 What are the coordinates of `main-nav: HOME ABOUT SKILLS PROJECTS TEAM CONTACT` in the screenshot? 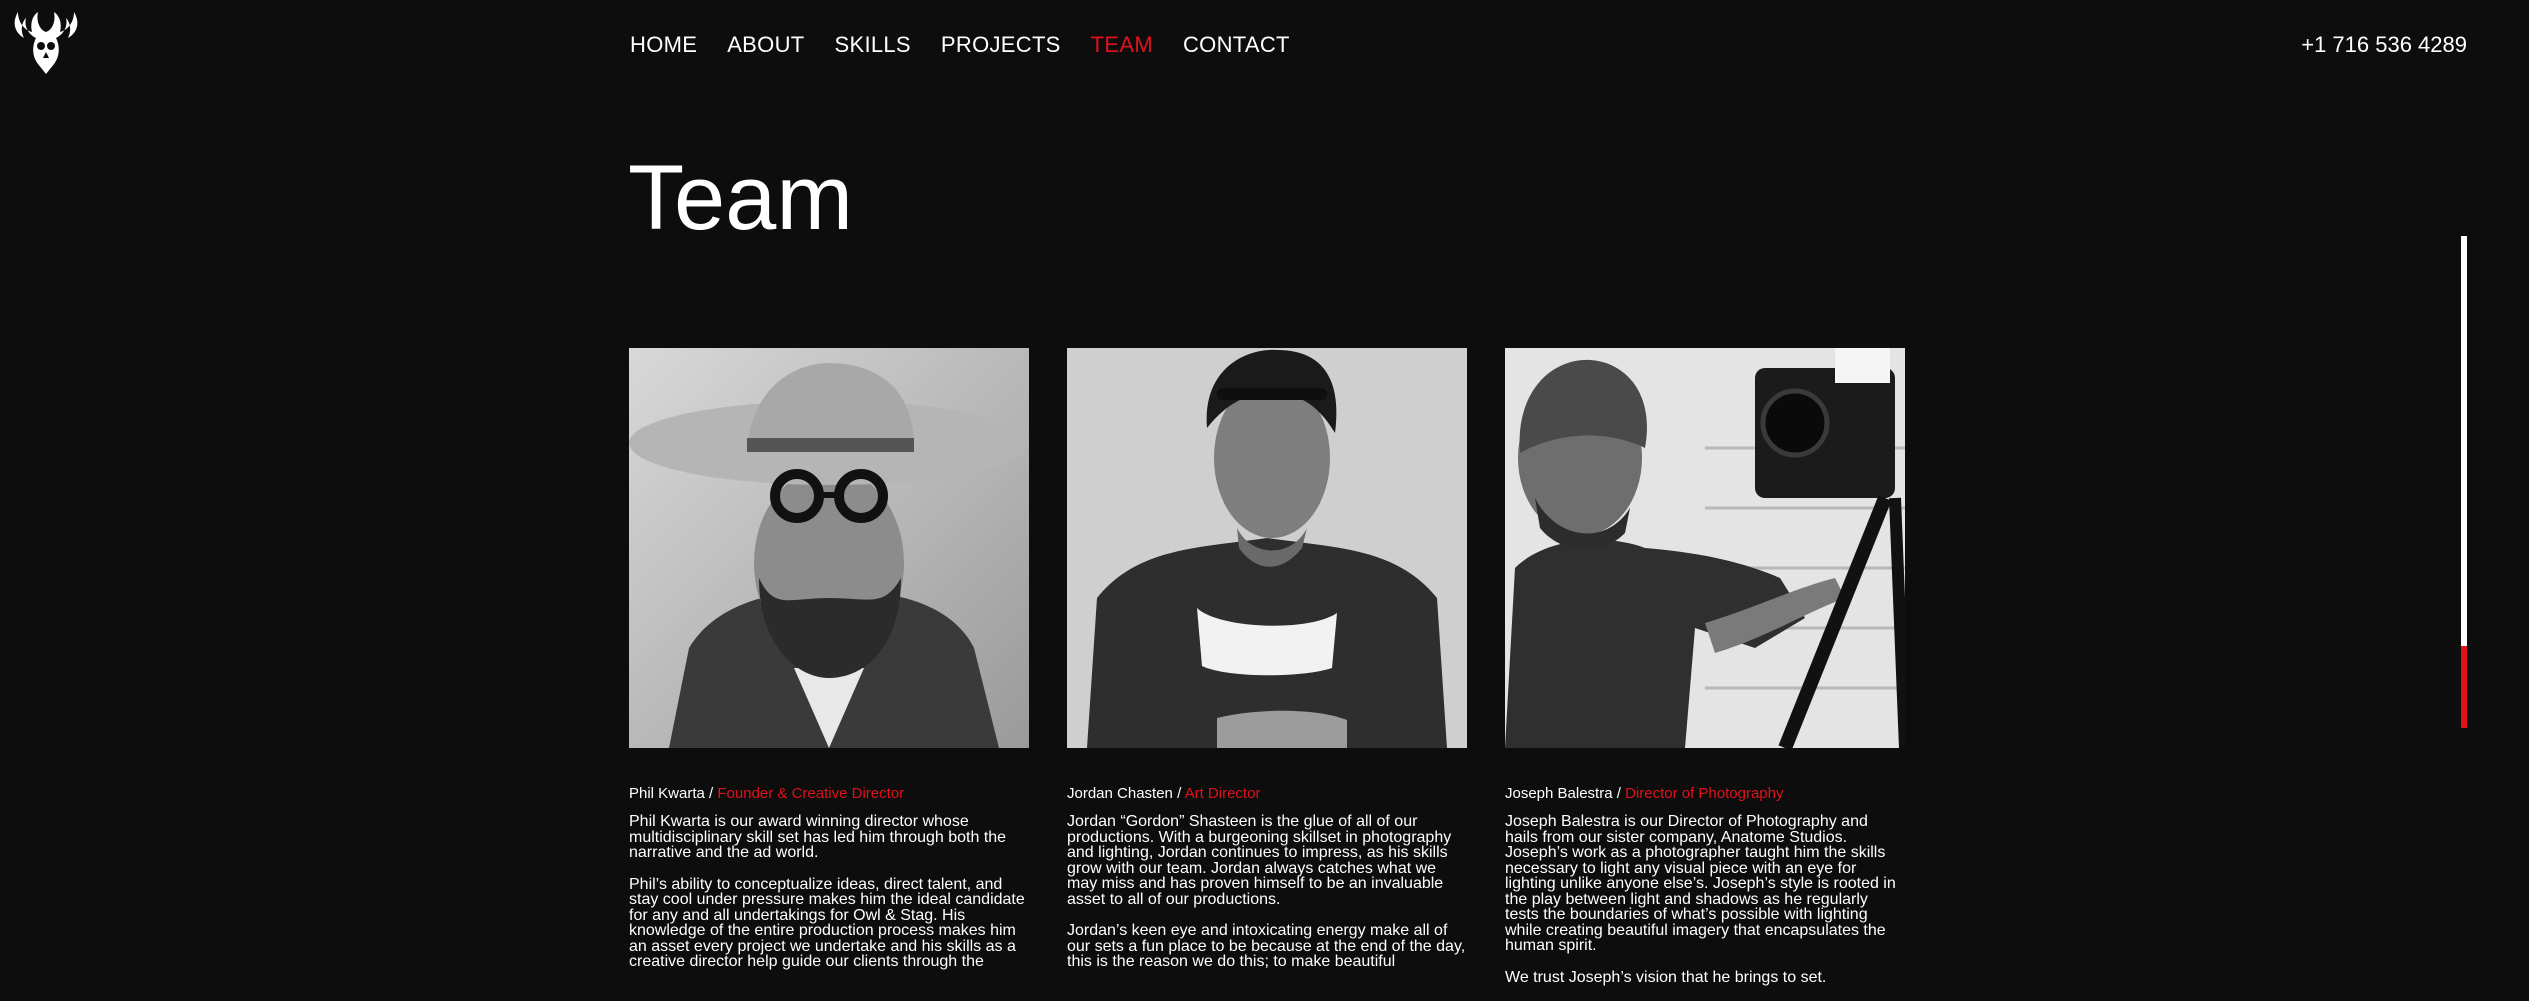 It's located at (960, 45).